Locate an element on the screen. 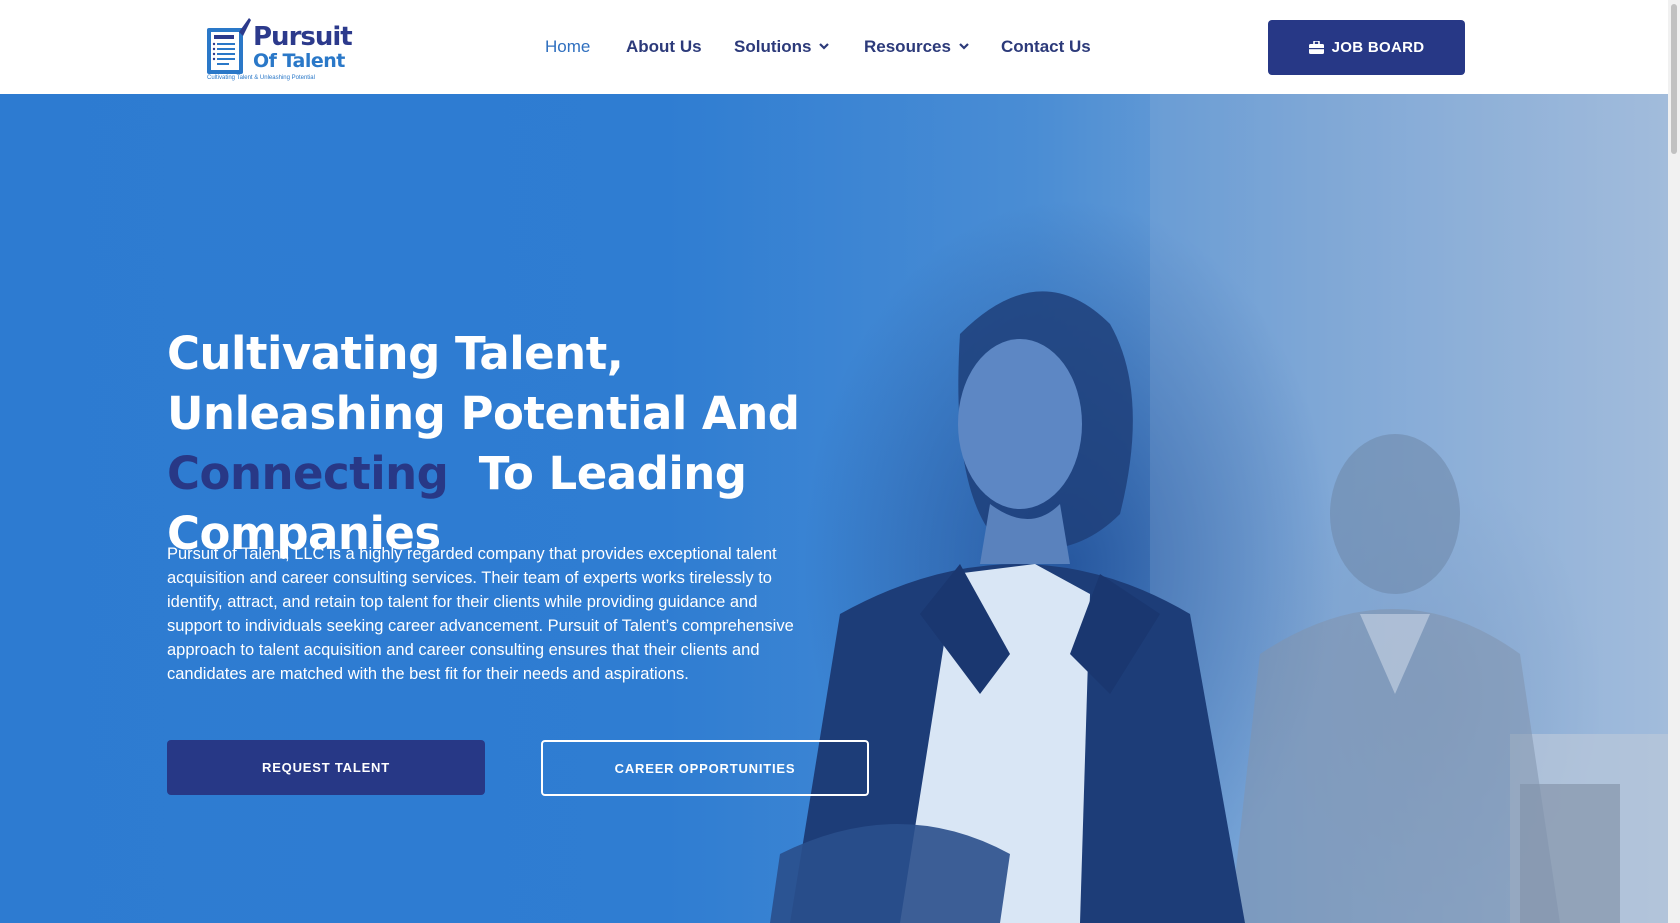  page-scrollbar is located at coordinates (1674, 461).